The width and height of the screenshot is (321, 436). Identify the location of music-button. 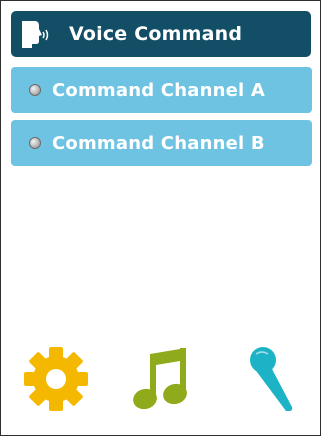
(161, 381).